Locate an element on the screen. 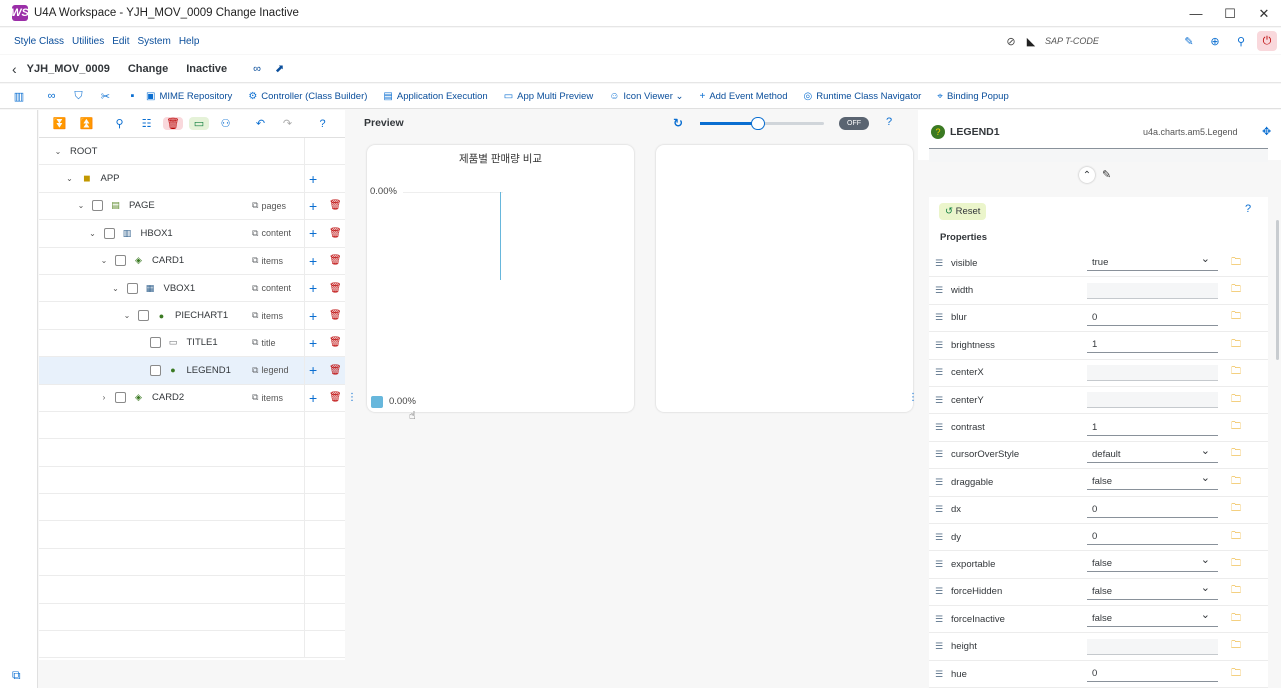 The image size is (1281, 688). props-help-icon: ? is located at coordinates (1248, 209).